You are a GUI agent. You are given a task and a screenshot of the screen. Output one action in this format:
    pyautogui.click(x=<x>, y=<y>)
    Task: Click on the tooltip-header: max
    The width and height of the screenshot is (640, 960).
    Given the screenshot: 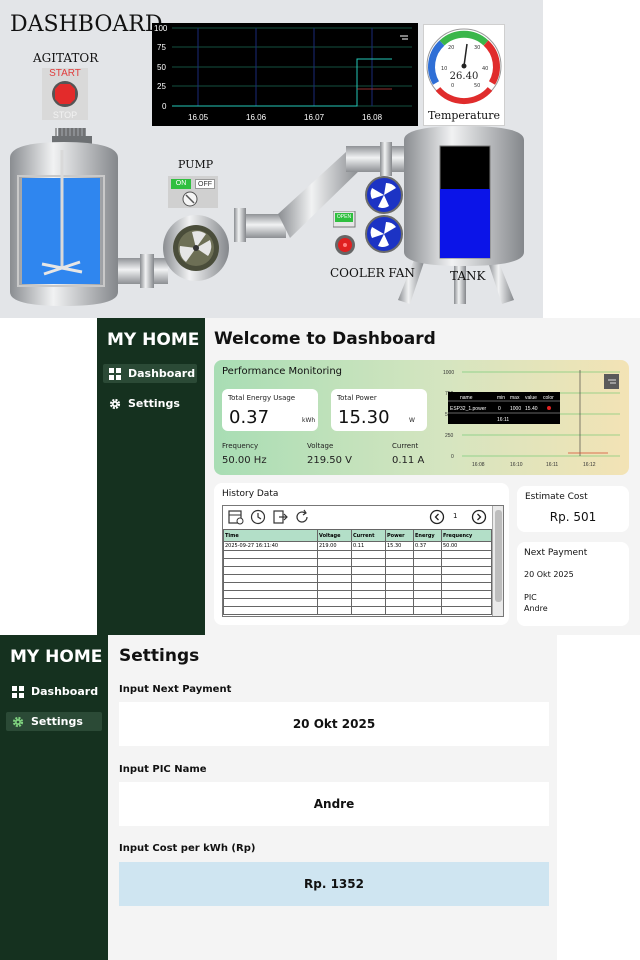 What is the action you would take?
    pyautogui.click(x=515, y=398)
    